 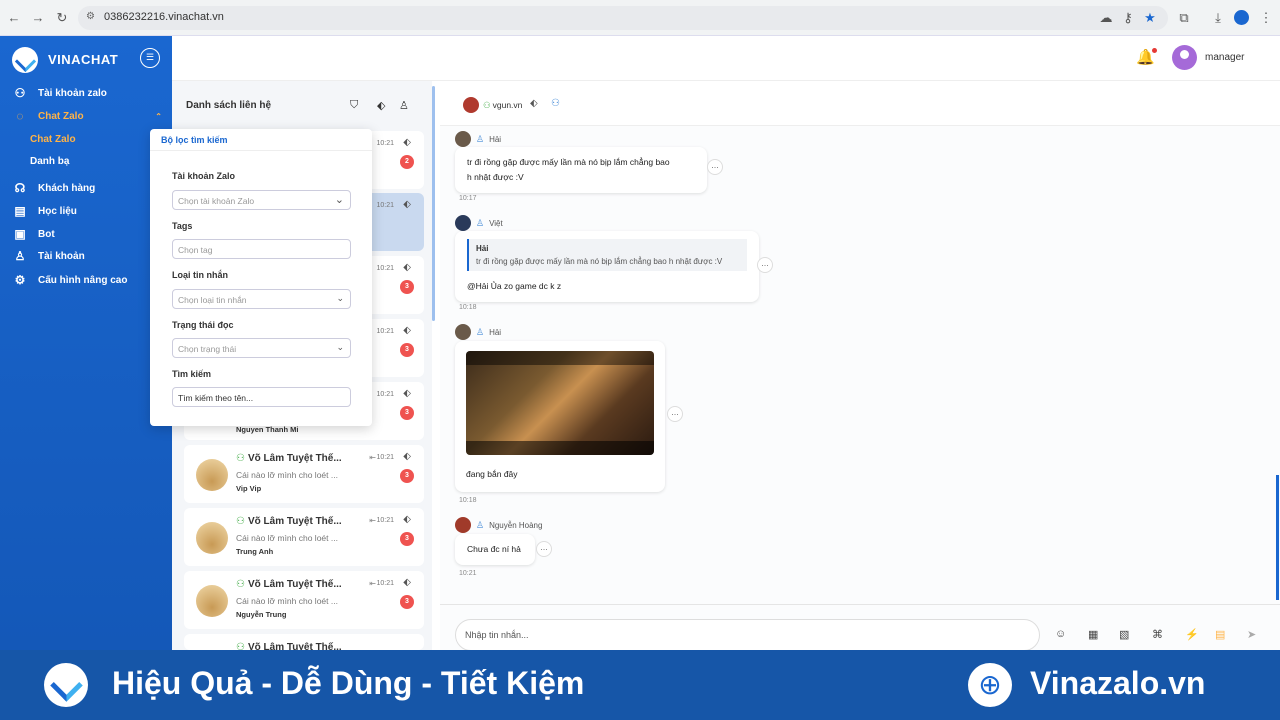 I want to click on message-type-select: Chọn loại tin nhắn ⌄, so click(x=261, y=299).